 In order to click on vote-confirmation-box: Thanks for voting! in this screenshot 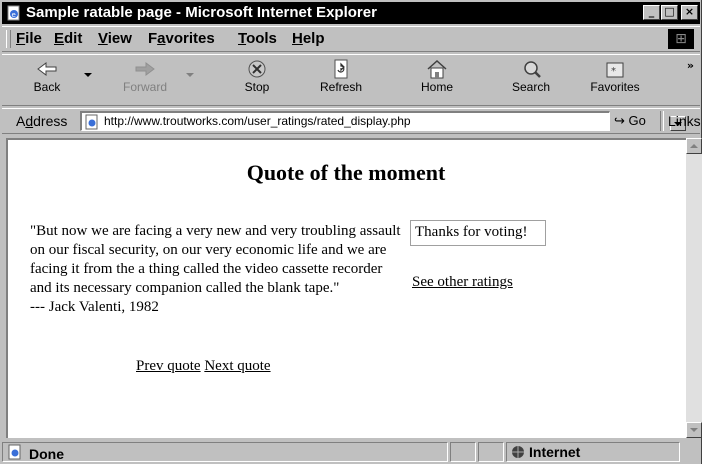, I will do `click(478, 233)`.